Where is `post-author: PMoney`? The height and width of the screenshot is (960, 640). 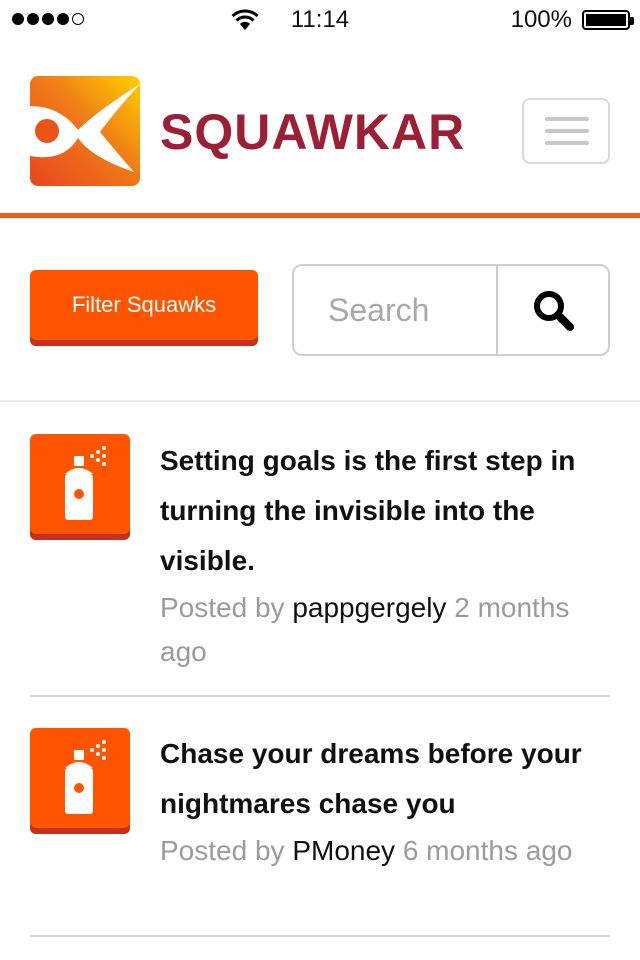 post-author: PMoney is located at coordinates (343, 850).